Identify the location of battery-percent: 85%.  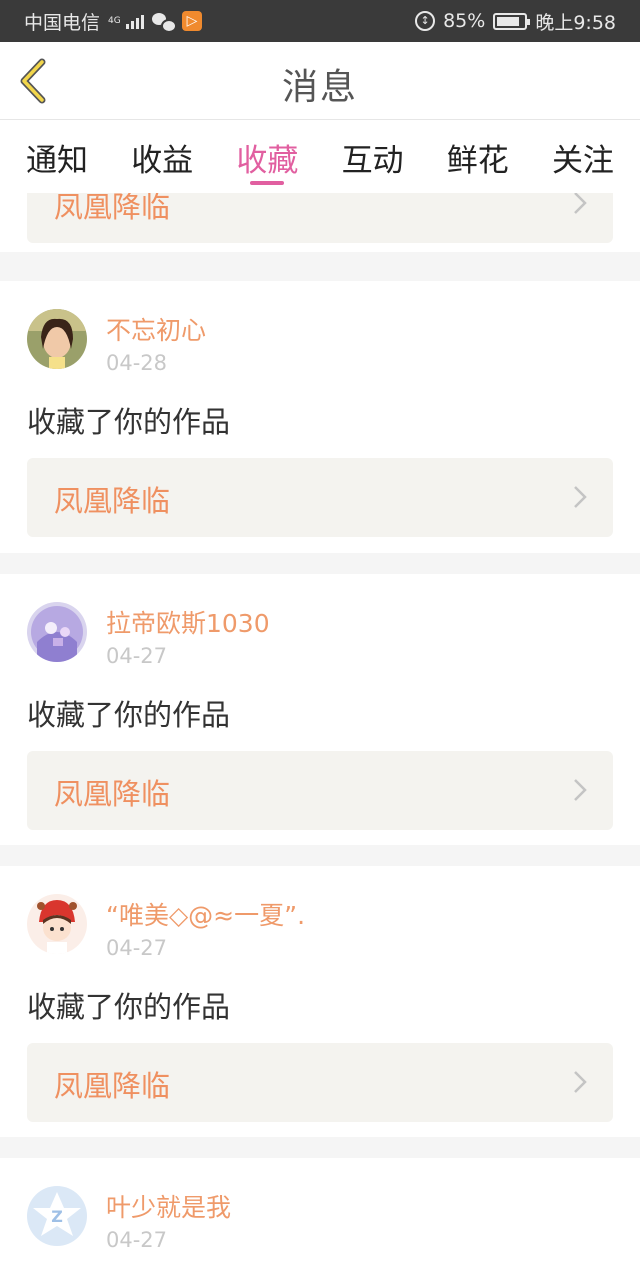
(464, 21).